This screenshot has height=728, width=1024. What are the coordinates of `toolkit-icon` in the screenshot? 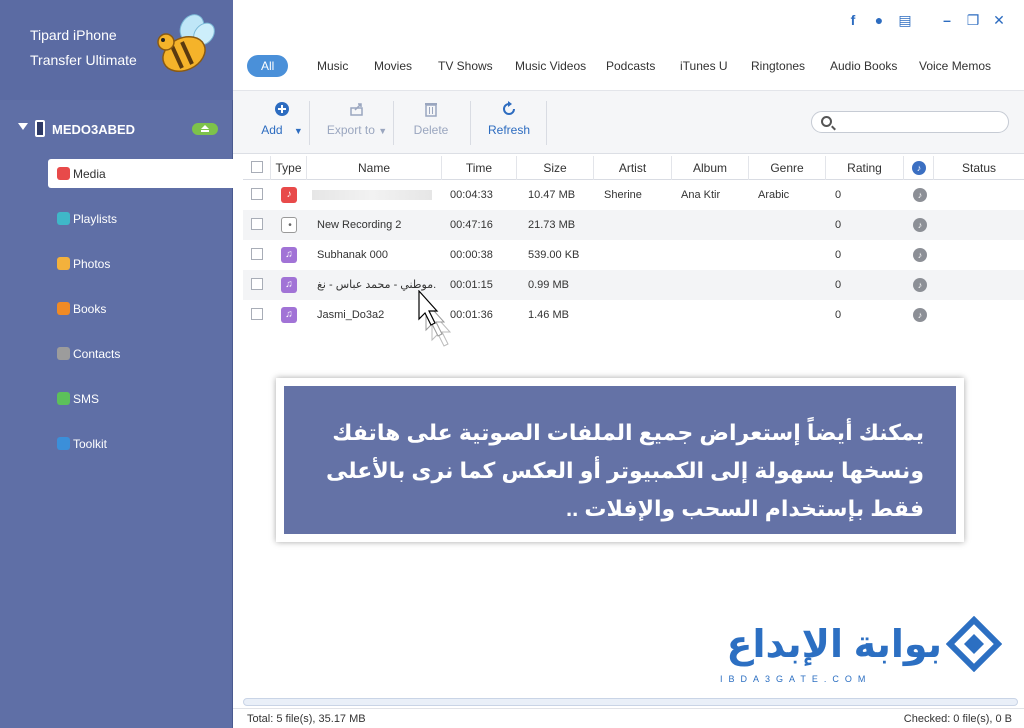 It's located at (63, 443).